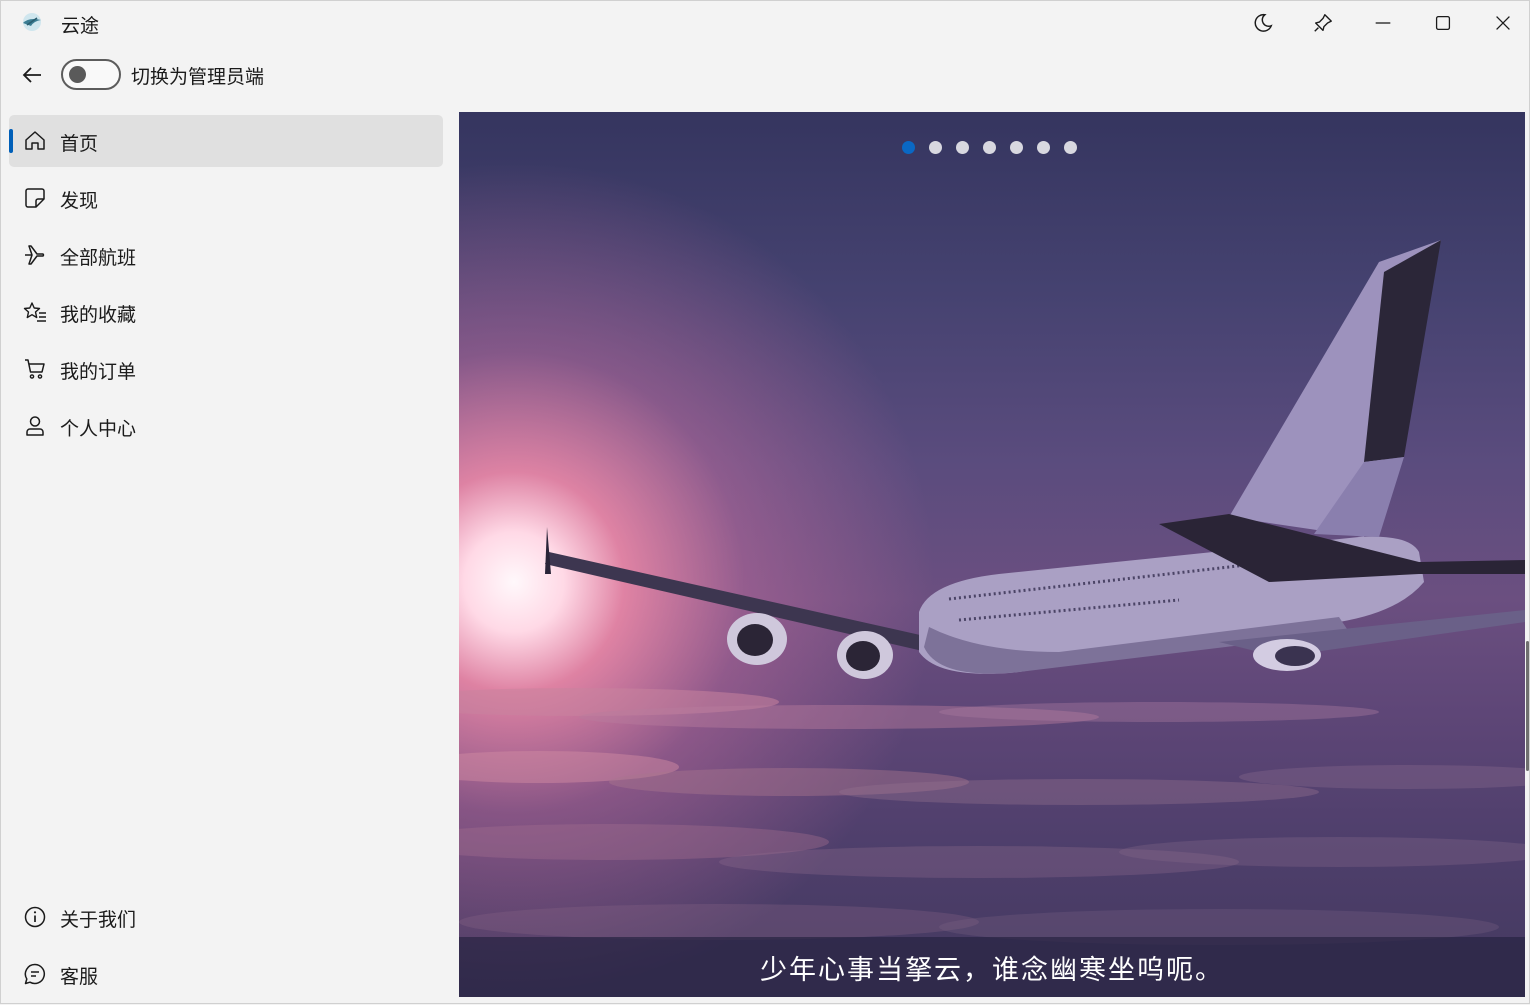 The image size is (1530, 1005). I want to click on close-icon, so click(1503, 23).